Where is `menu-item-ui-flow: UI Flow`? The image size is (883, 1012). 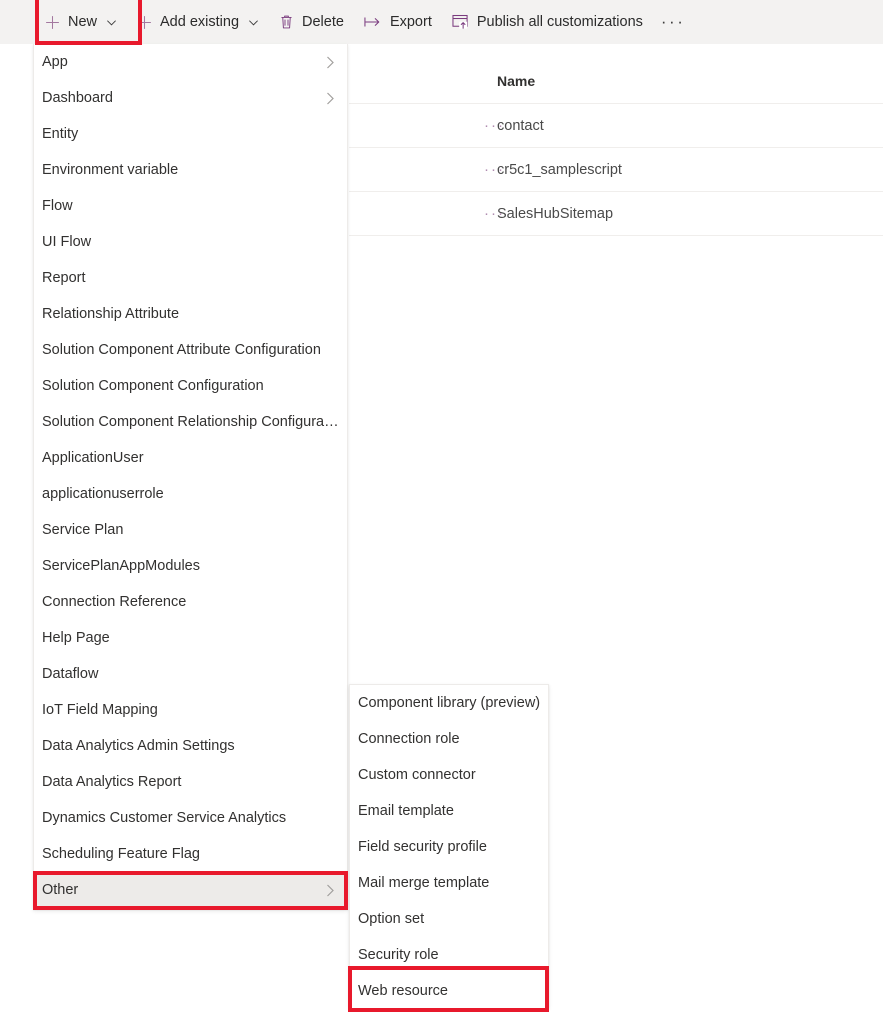 menu-item-ui-flow: UI Flow is located at coordinates (190, 242).